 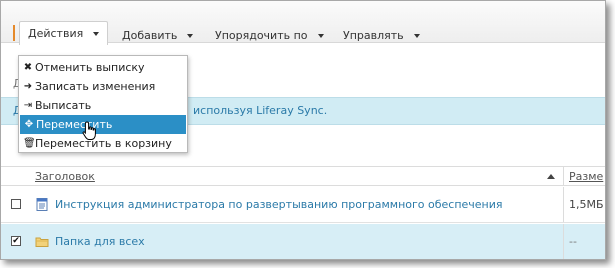 What do you see at coordinates (95, 86) in the screenshot?
I see `menu-item-label: Записать изменения` at bounding box center [95, 86].